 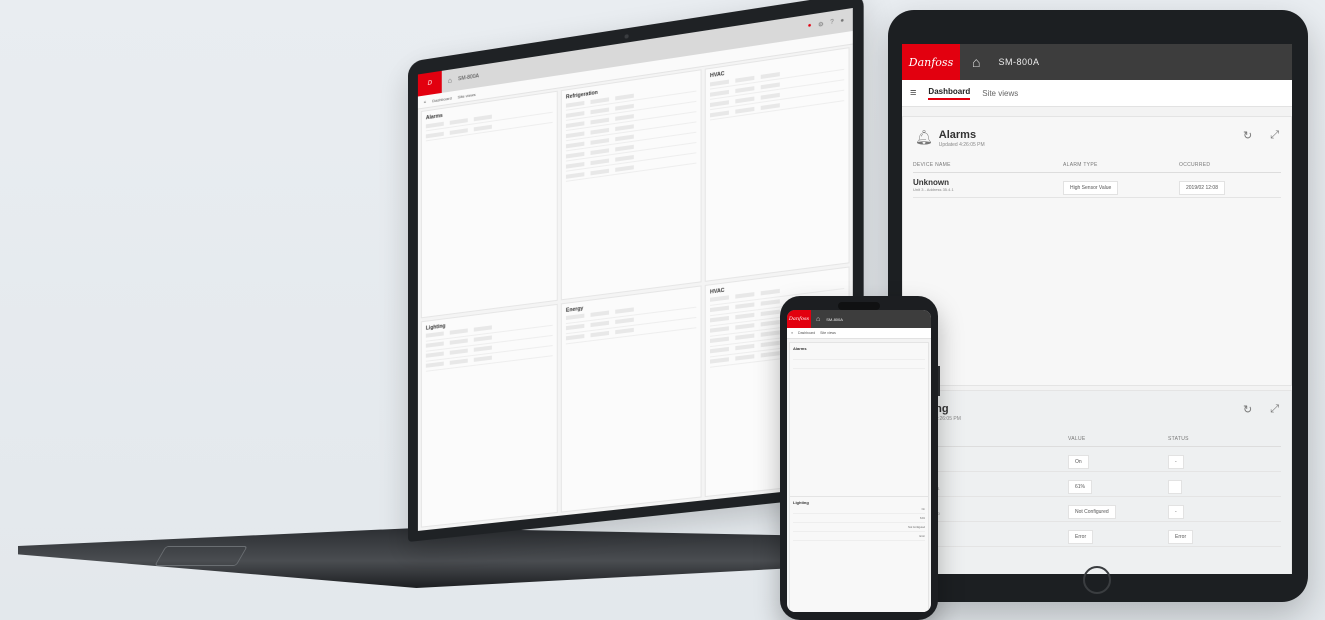 What do you see at coordinates (631, 184) in the screenshot?
I see `laptop-card-refrigeration: Refrigeration` at bounding box center [631, 184].